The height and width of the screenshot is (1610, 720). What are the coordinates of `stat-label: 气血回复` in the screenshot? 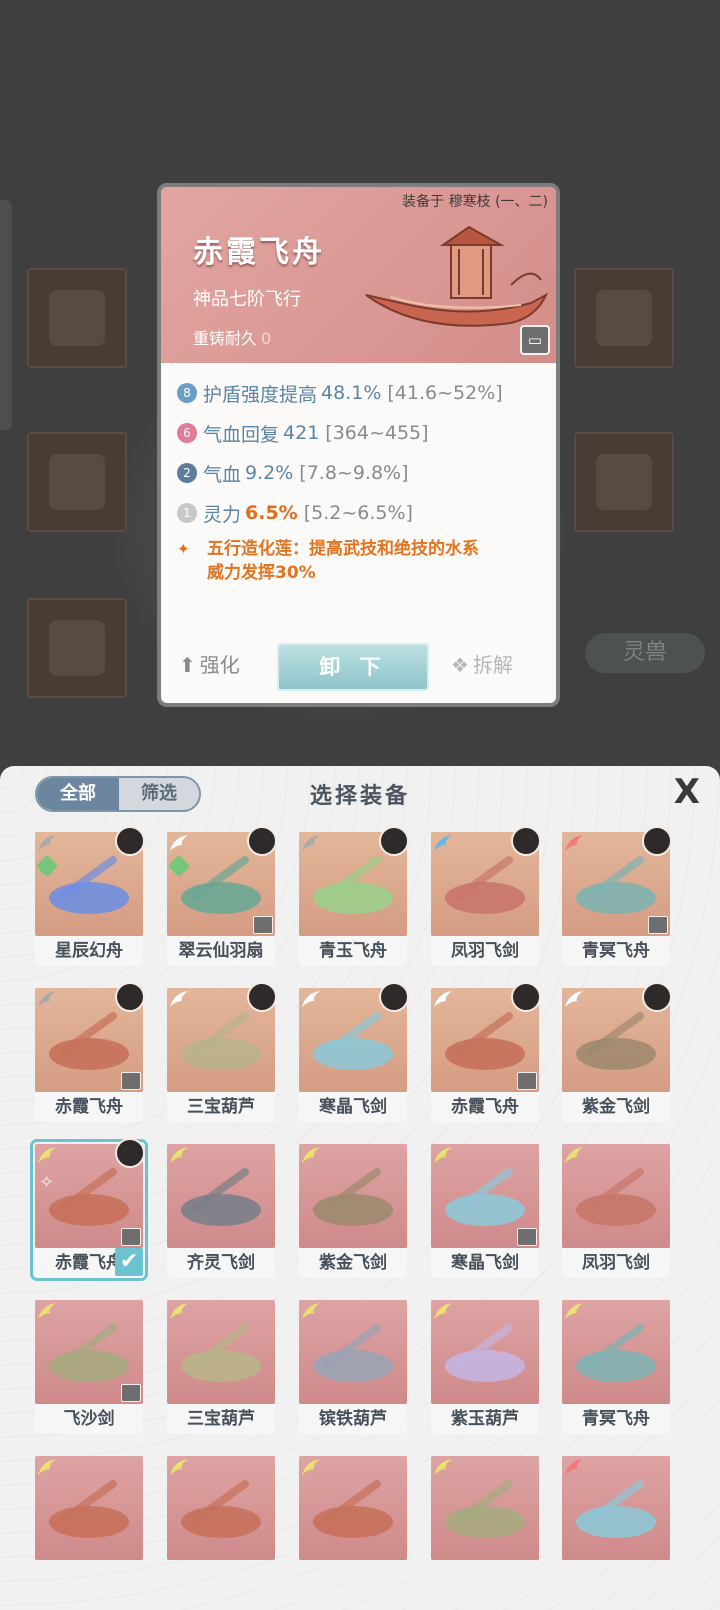 It's located at (241, 434).